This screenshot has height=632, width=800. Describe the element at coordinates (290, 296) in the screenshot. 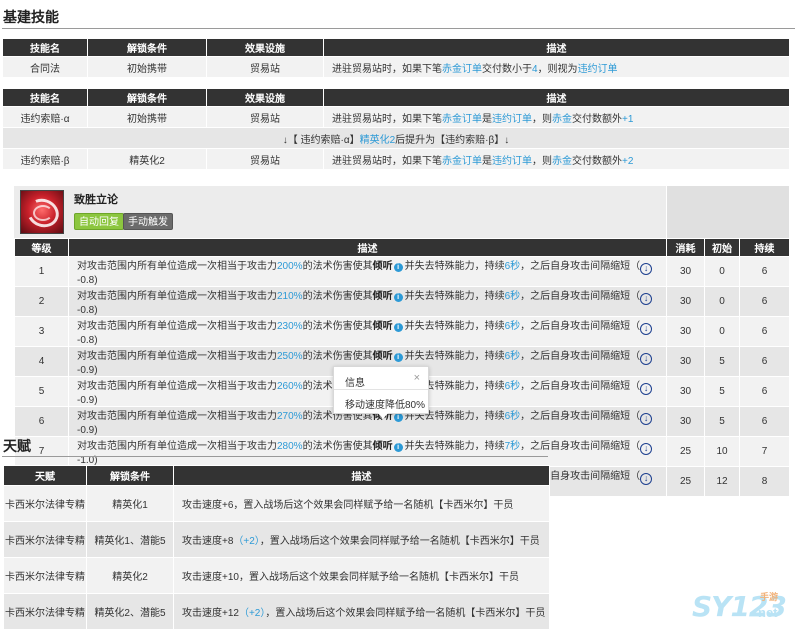

I see `damage-percent: 210%` at that location.